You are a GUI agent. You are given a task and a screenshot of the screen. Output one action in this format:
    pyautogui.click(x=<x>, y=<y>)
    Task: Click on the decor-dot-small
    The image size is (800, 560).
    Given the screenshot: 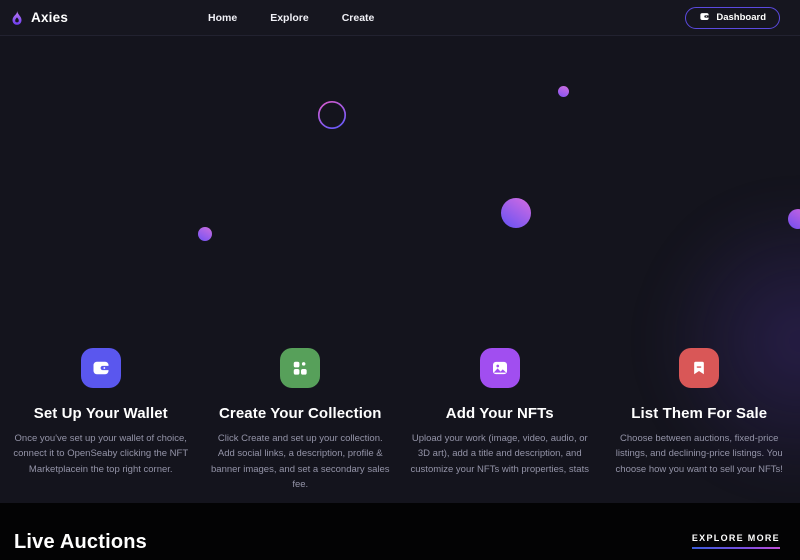 What is the action you would take?
    pyautogui.click(x=563, y=91)
    